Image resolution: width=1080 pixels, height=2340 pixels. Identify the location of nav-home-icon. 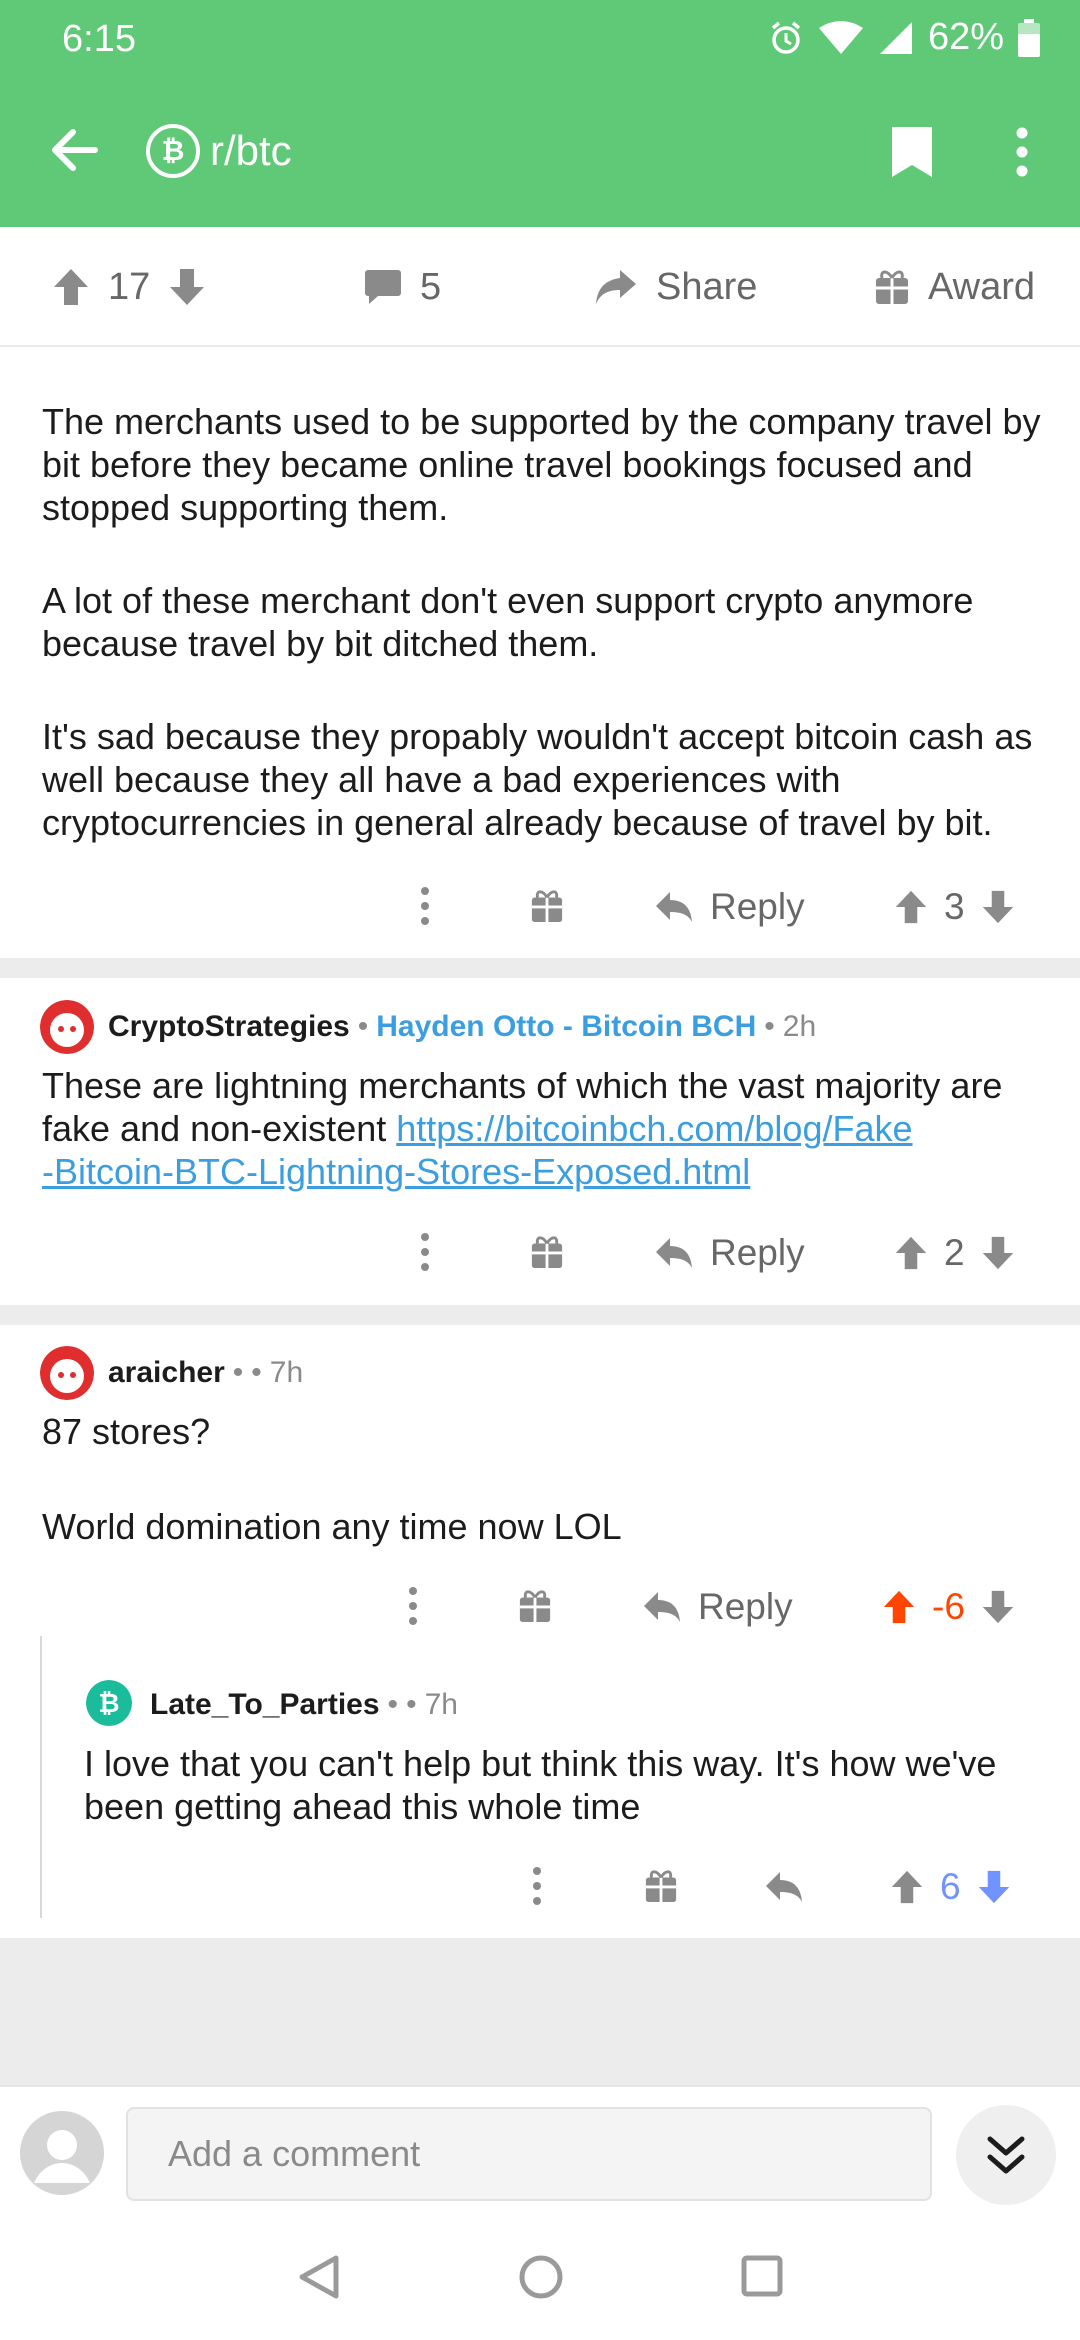
(541, 2277).